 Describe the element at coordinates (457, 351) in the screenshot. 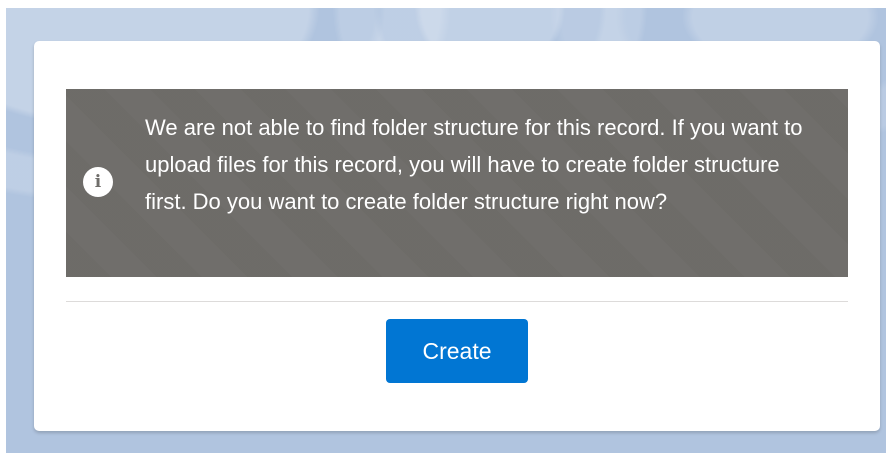

I see `create-button: Create` at that location.